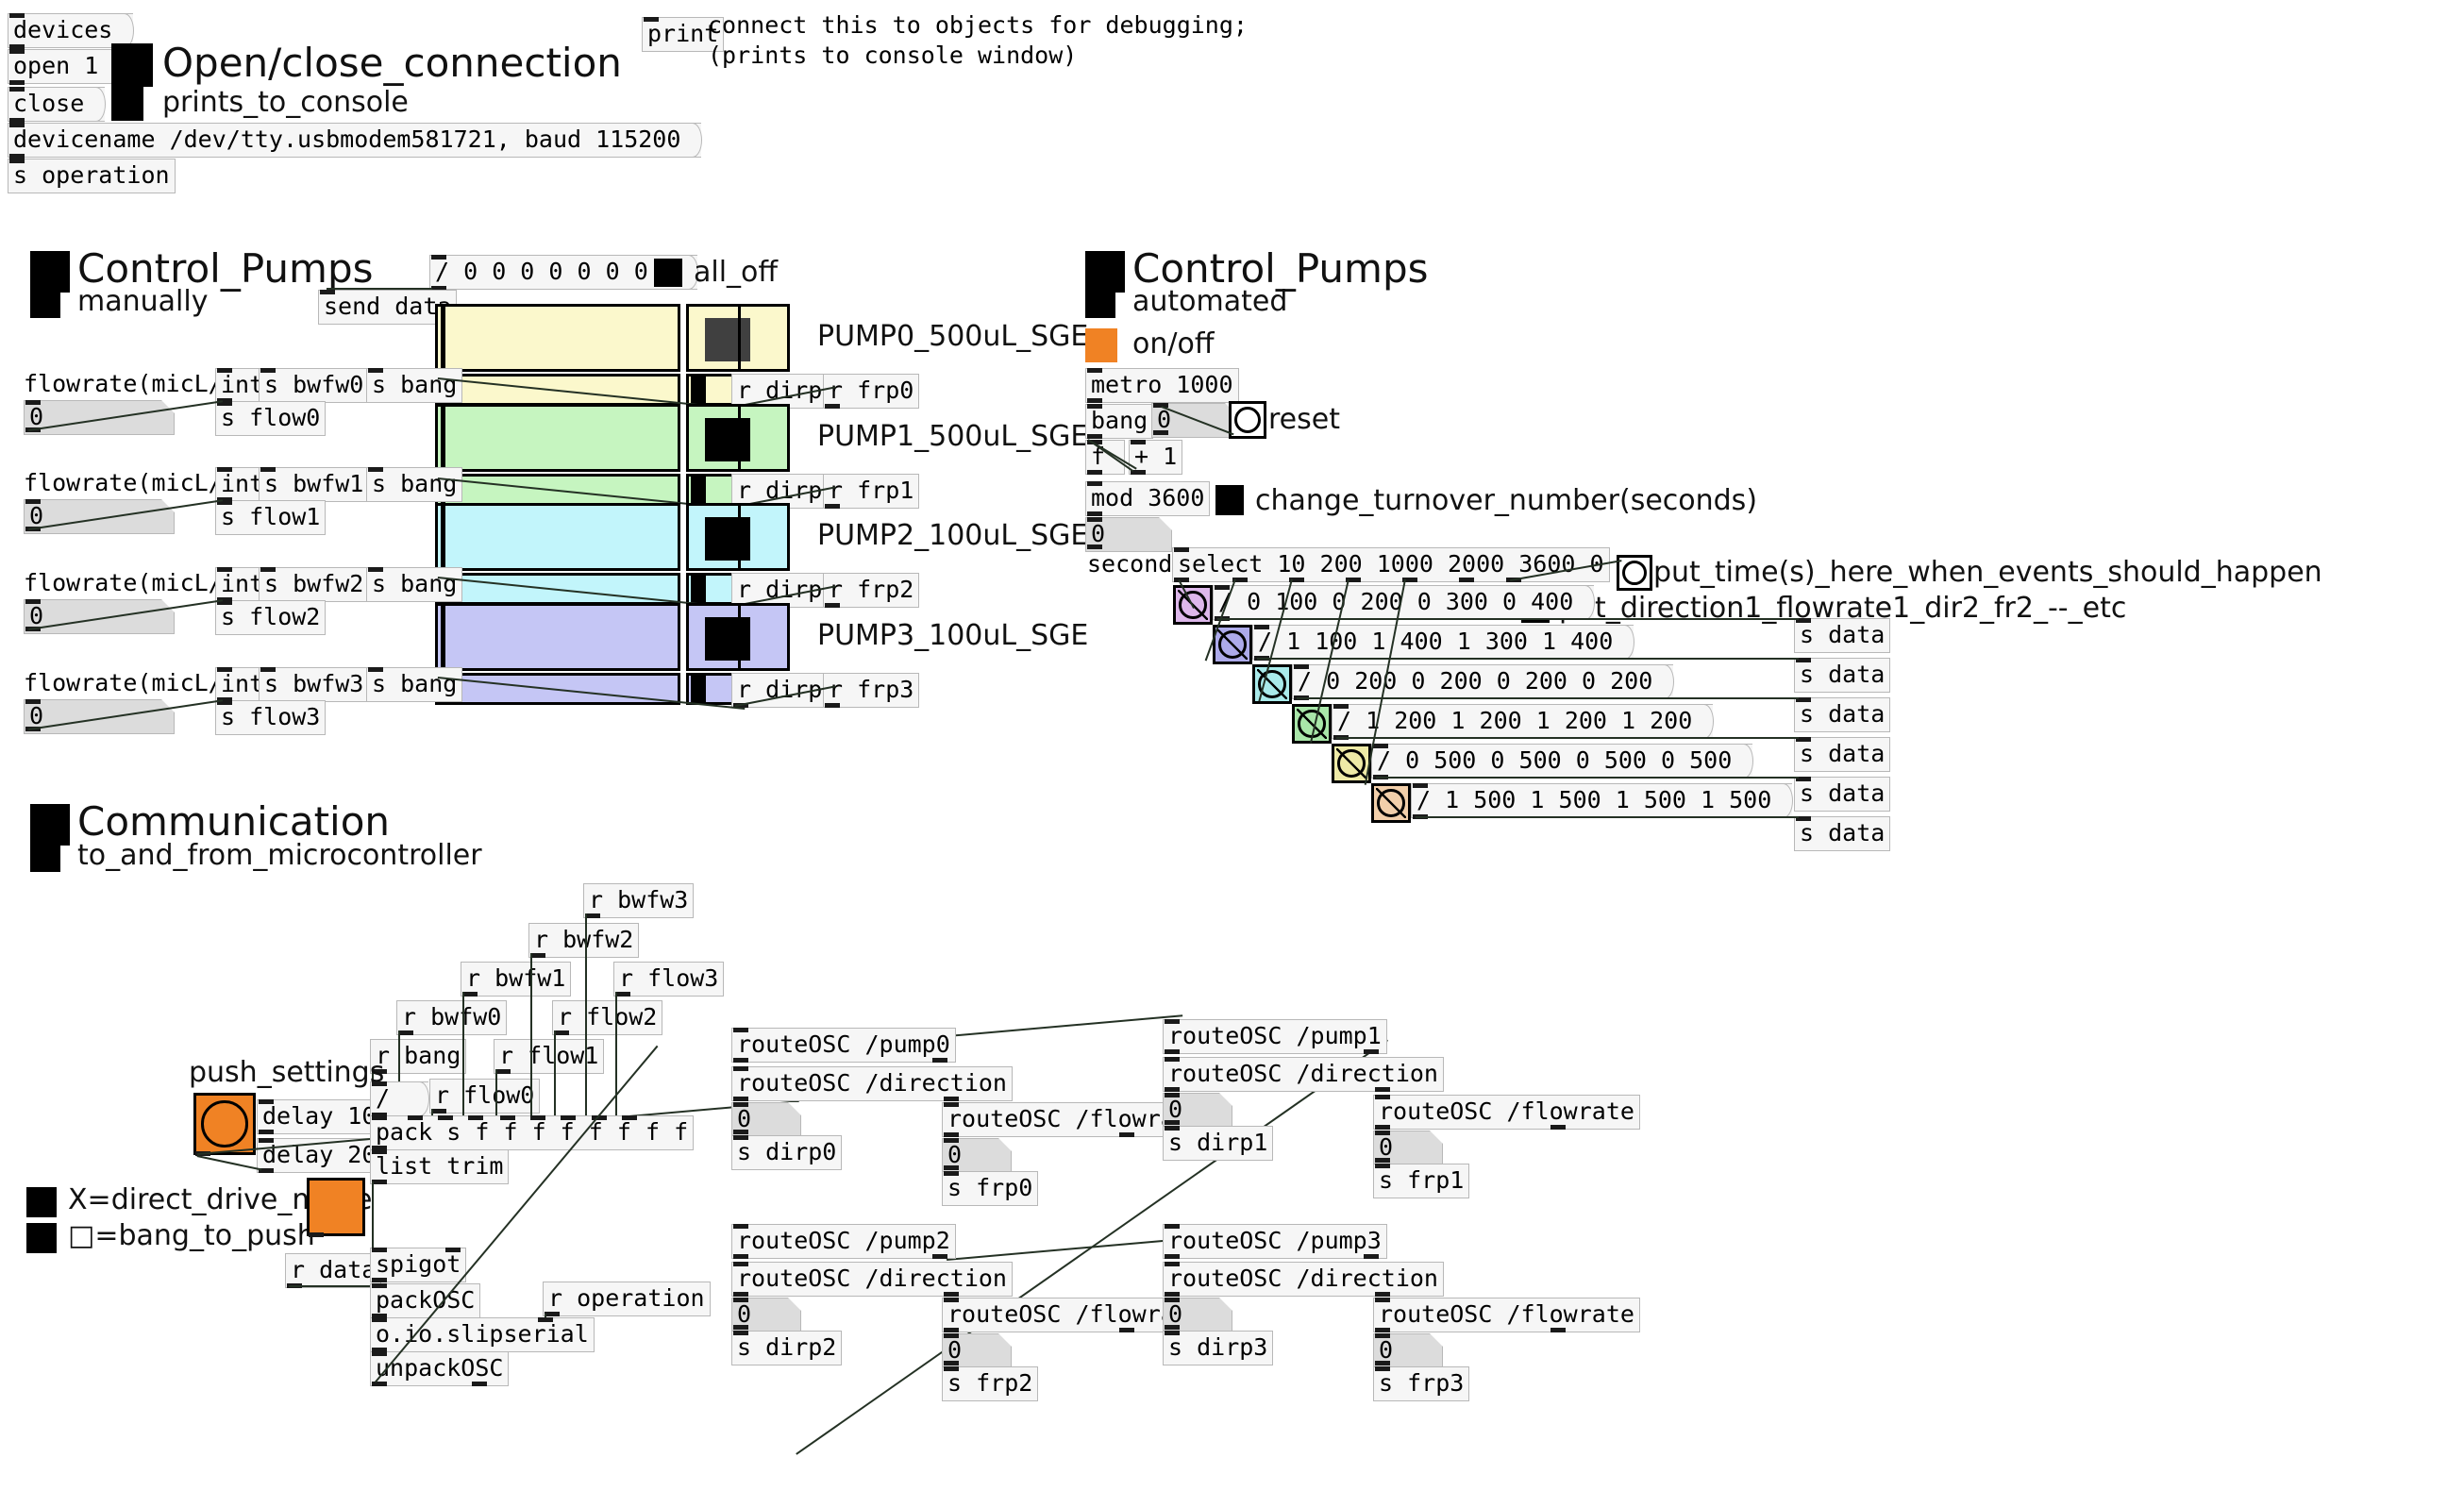 The height and width of the screenshot is (1491, 2464). Describe the element at coordinates (287, 1072) in the screenshot. I see `push-settings-label: push_settings` at that location.